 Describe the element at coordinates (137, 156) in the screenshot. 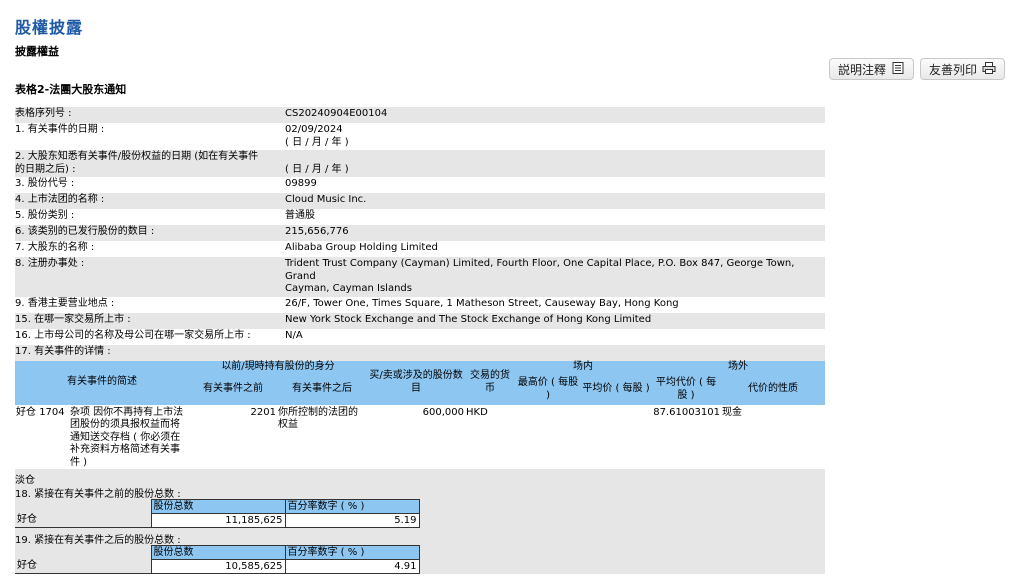

I see `field-label-line1: 2. 大股东知悉有关事件/股份权益的日期 (如在有关事件` at that location.